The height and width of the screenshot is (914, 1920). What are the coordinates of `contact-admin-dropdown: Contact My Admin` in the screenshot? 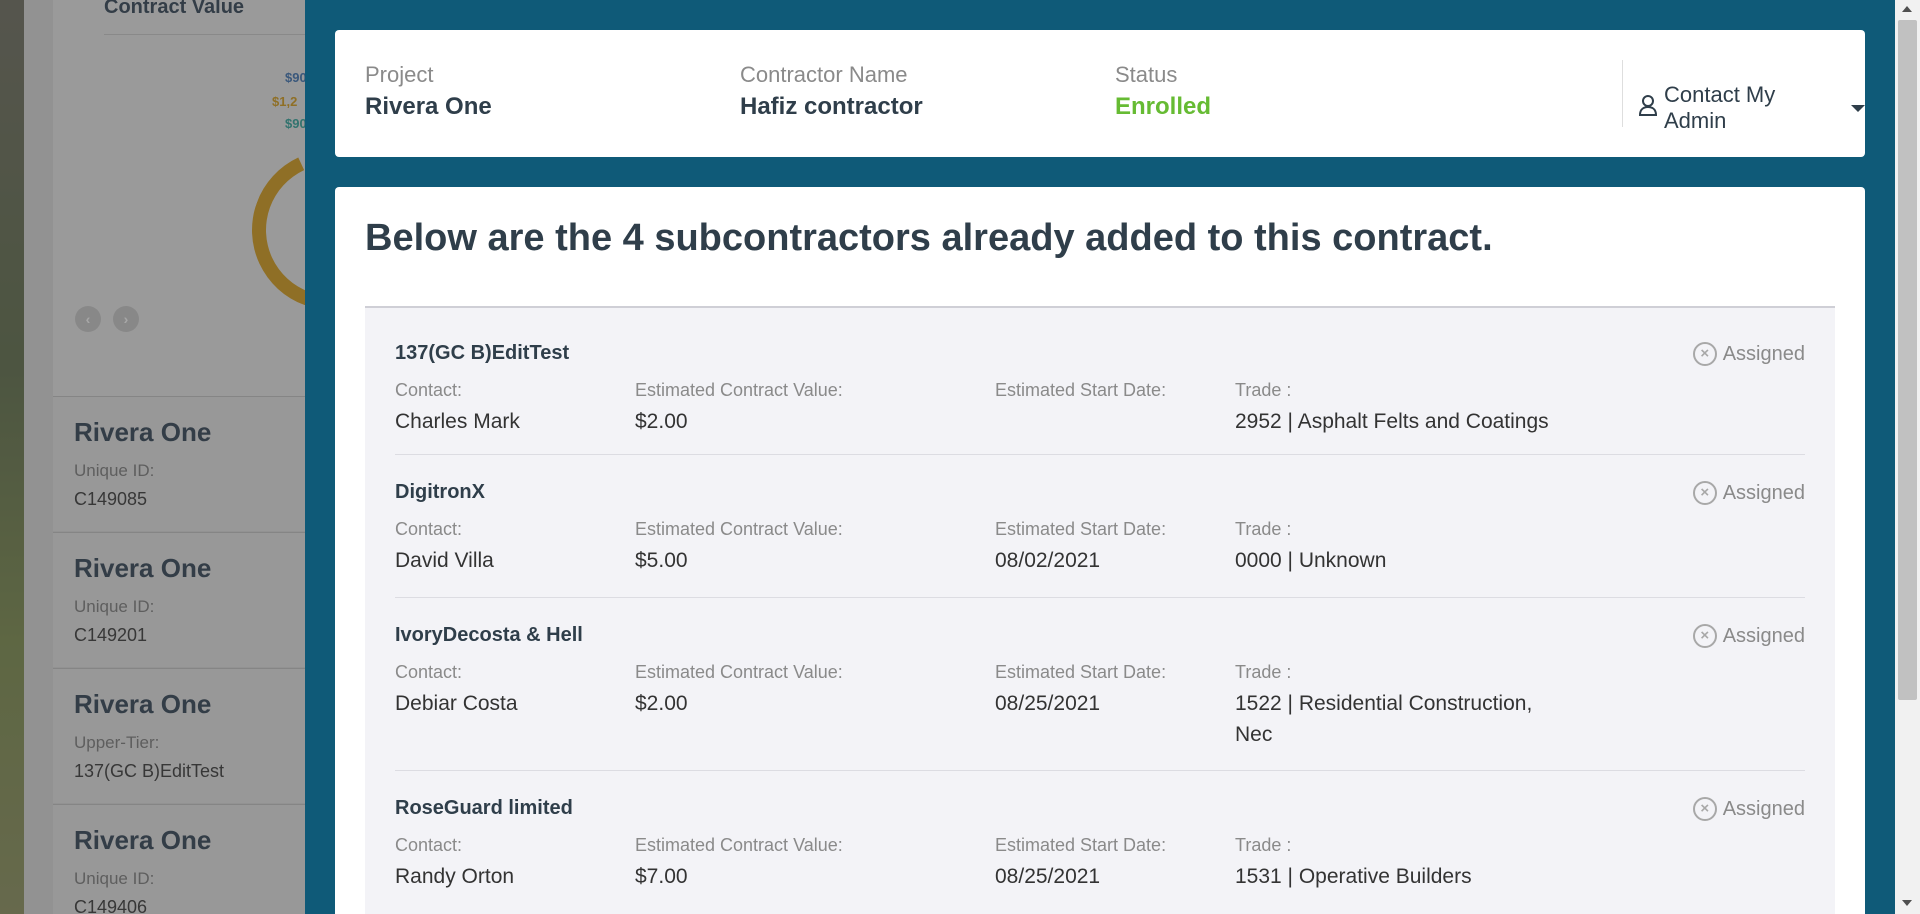 It's located at (1751, 108).